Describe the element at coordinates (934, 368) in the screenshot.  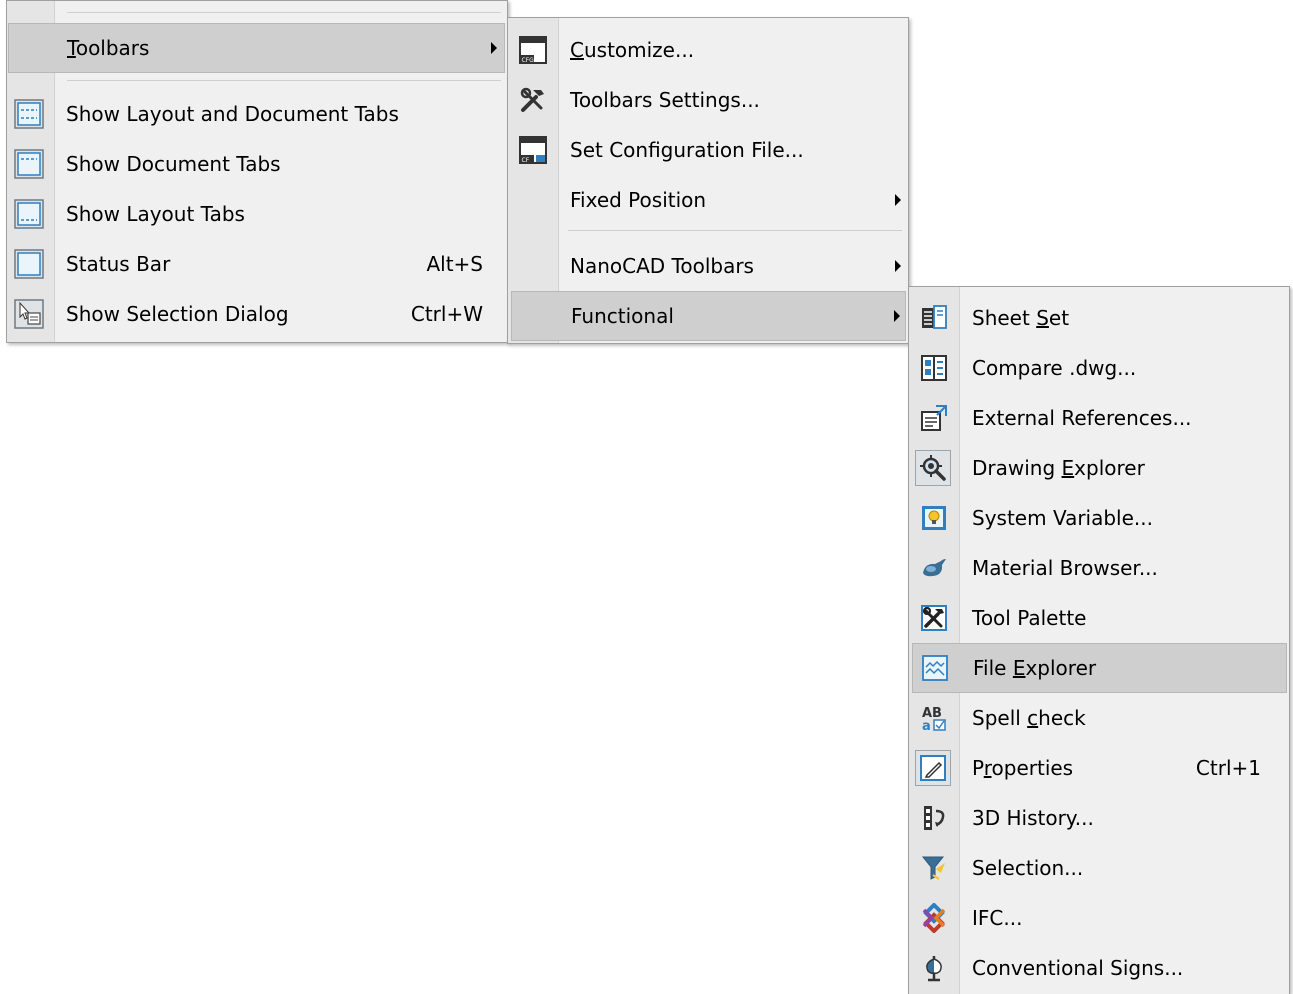
I see `compare-dwg-icon` at that location.